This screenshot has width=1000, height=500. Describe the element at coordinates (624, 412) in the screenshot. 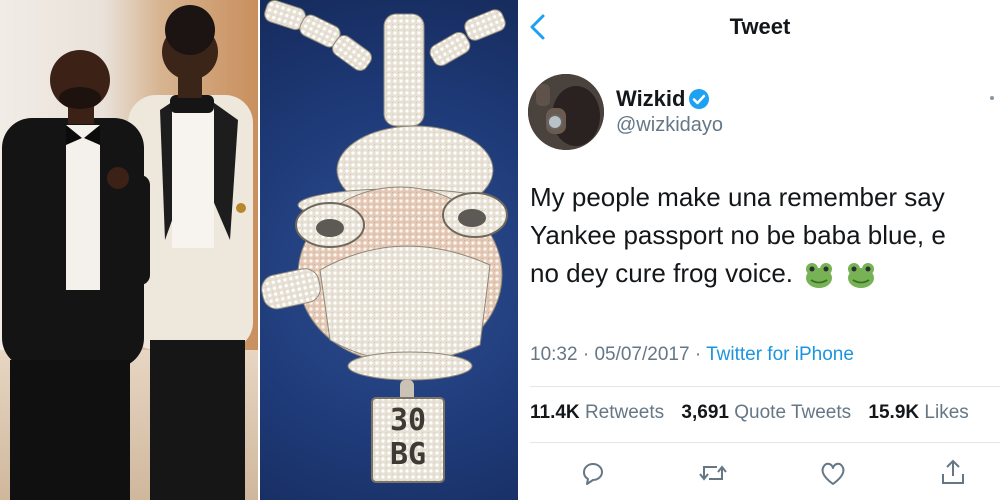

I see `retweets-label: Retweets` at that location.